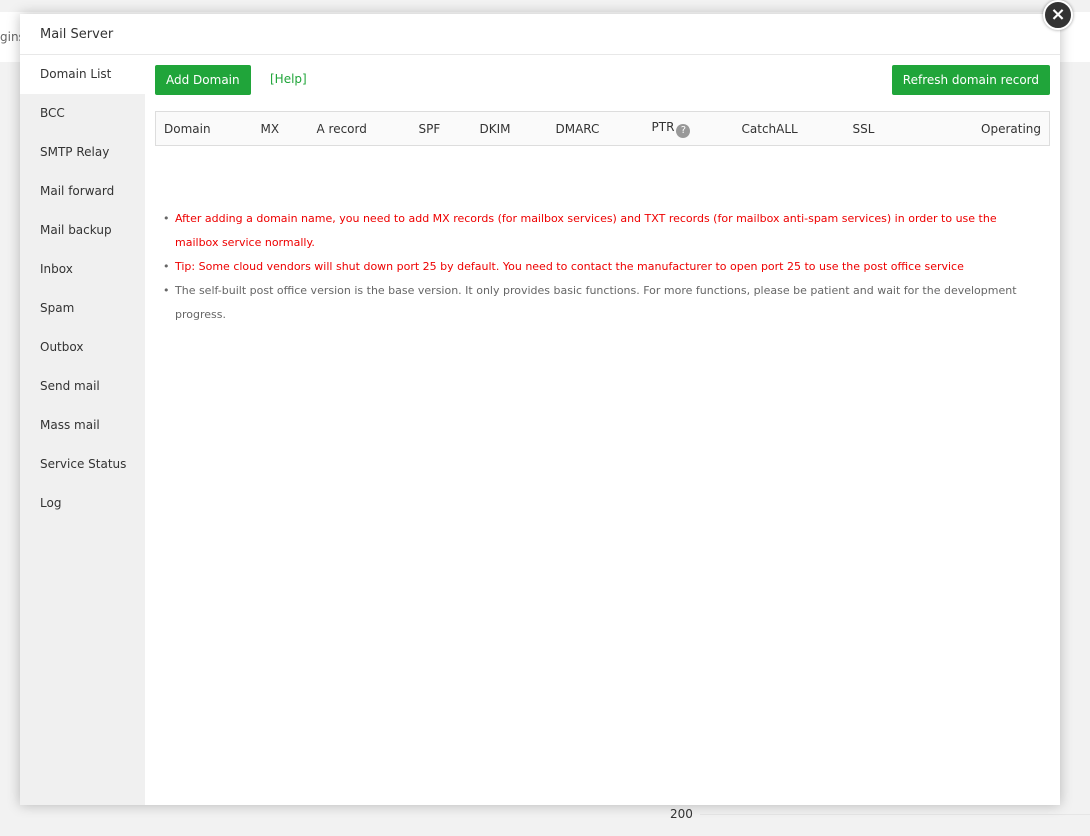 The image size is (1090, 836). I want to click on sidebar-item-mail-backup: Mail backup, so click(82, 230).